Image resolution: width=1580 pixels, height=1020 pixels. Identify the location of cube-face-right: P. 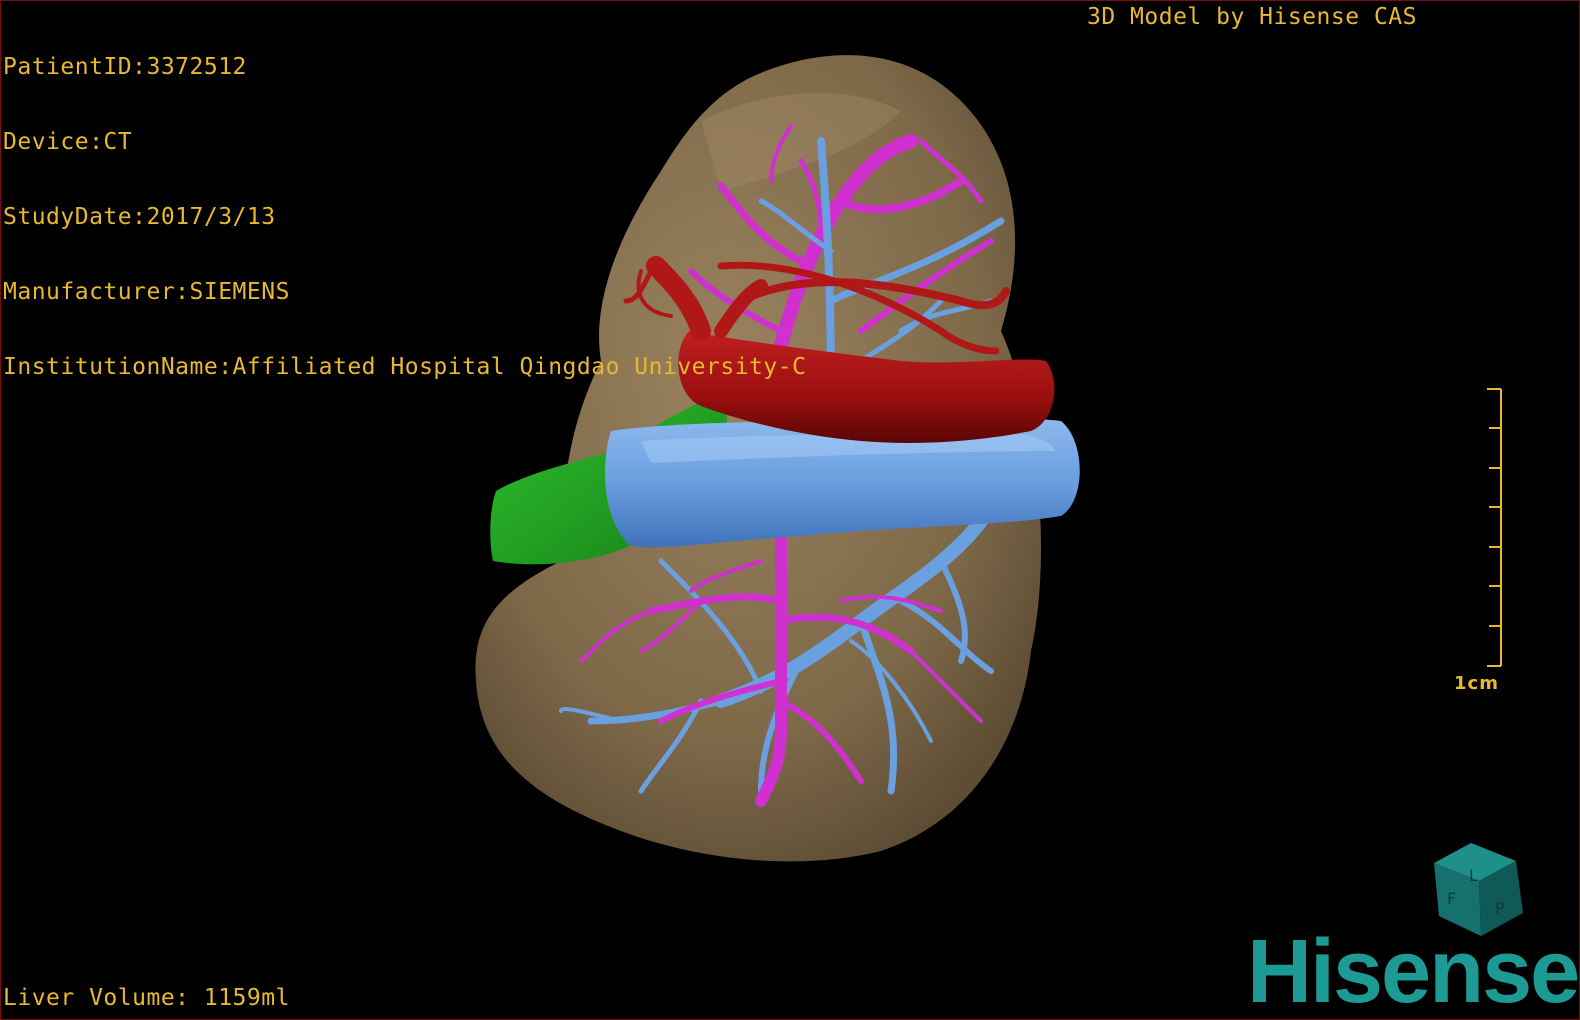
(1500, 908).